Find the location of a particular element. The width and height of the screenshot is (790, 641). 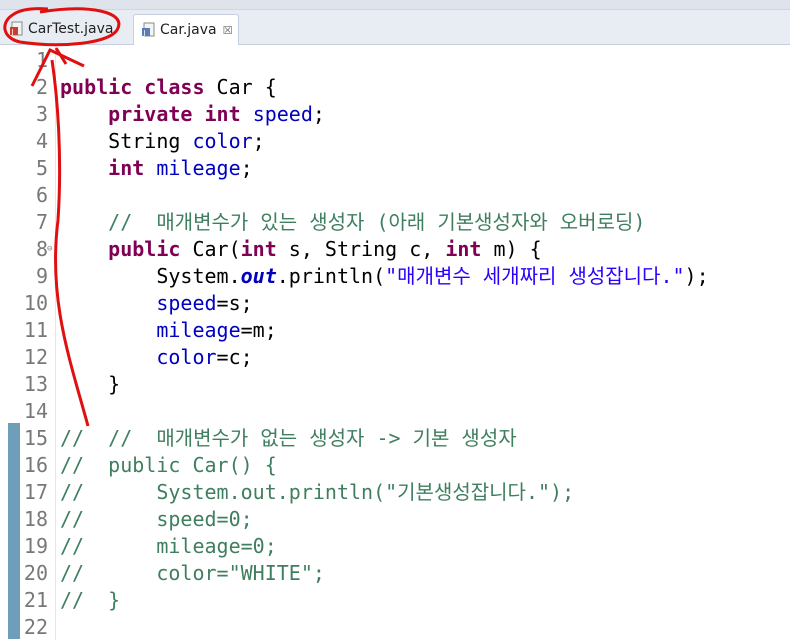

tab-label: Car.java is located at coordinates (188, 30).